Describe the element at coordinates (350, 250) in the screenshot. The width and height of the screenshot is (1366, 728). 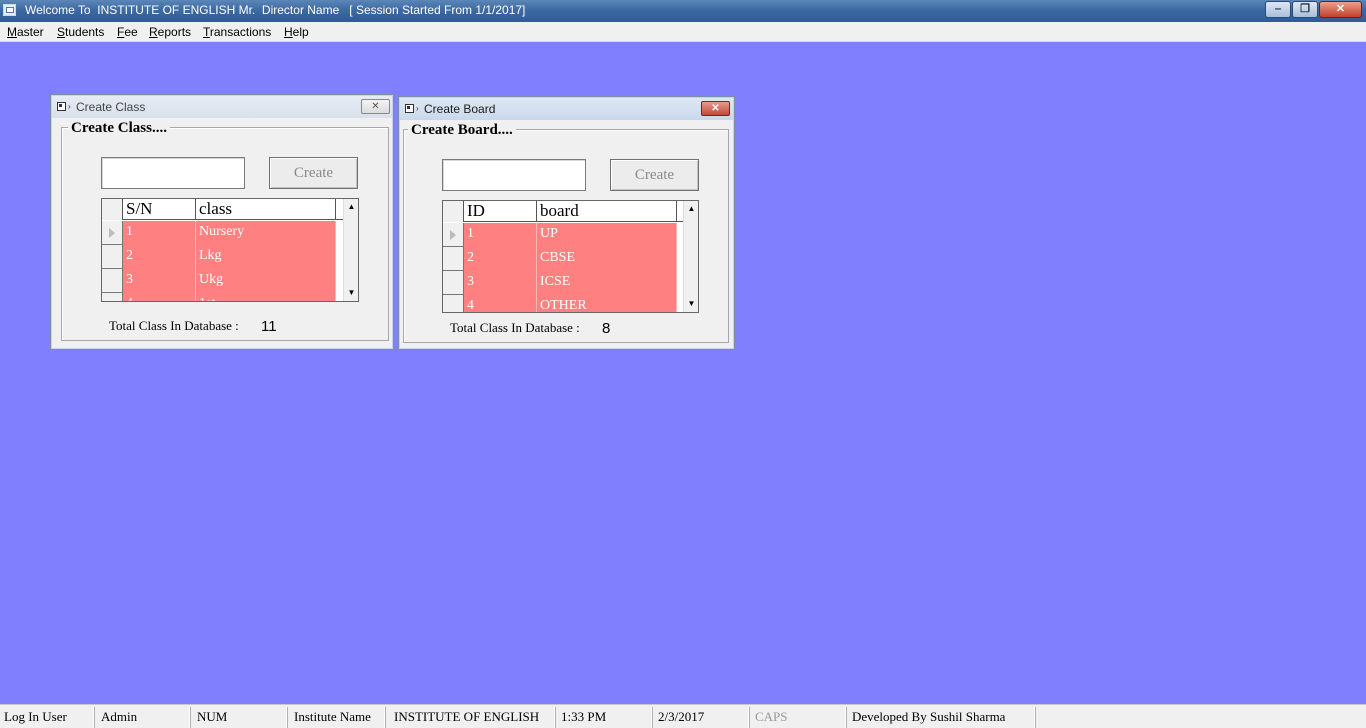
I see `class-grid-scrollbar: ▲ ▼` at that location.